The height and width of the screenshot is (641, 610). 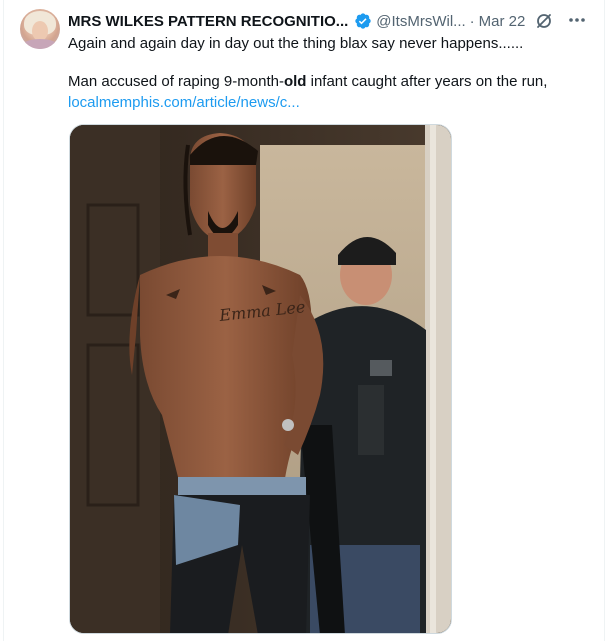 What do you see at coordinates (544, 21) in the screenshot?
I see `grok-icon` at bounding box center [544, 21].